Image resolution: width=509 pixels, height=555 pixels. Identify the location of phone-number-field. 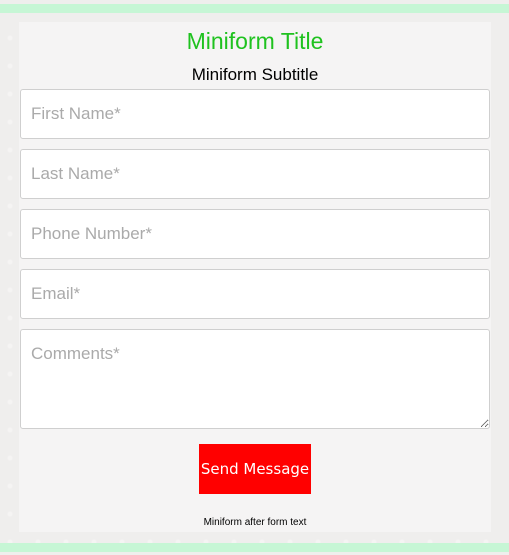
(255, 234).